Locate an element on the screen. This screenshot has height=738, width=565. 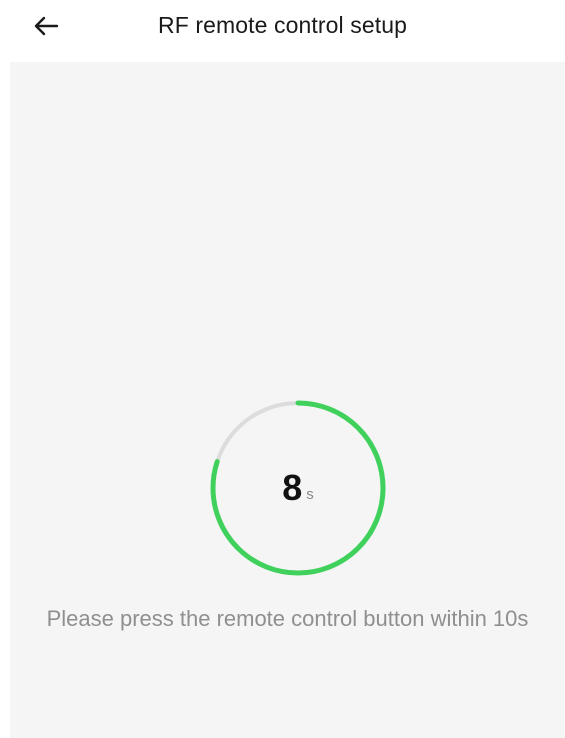
countdown-timer: 8 s is located at coordinates (298, 488).